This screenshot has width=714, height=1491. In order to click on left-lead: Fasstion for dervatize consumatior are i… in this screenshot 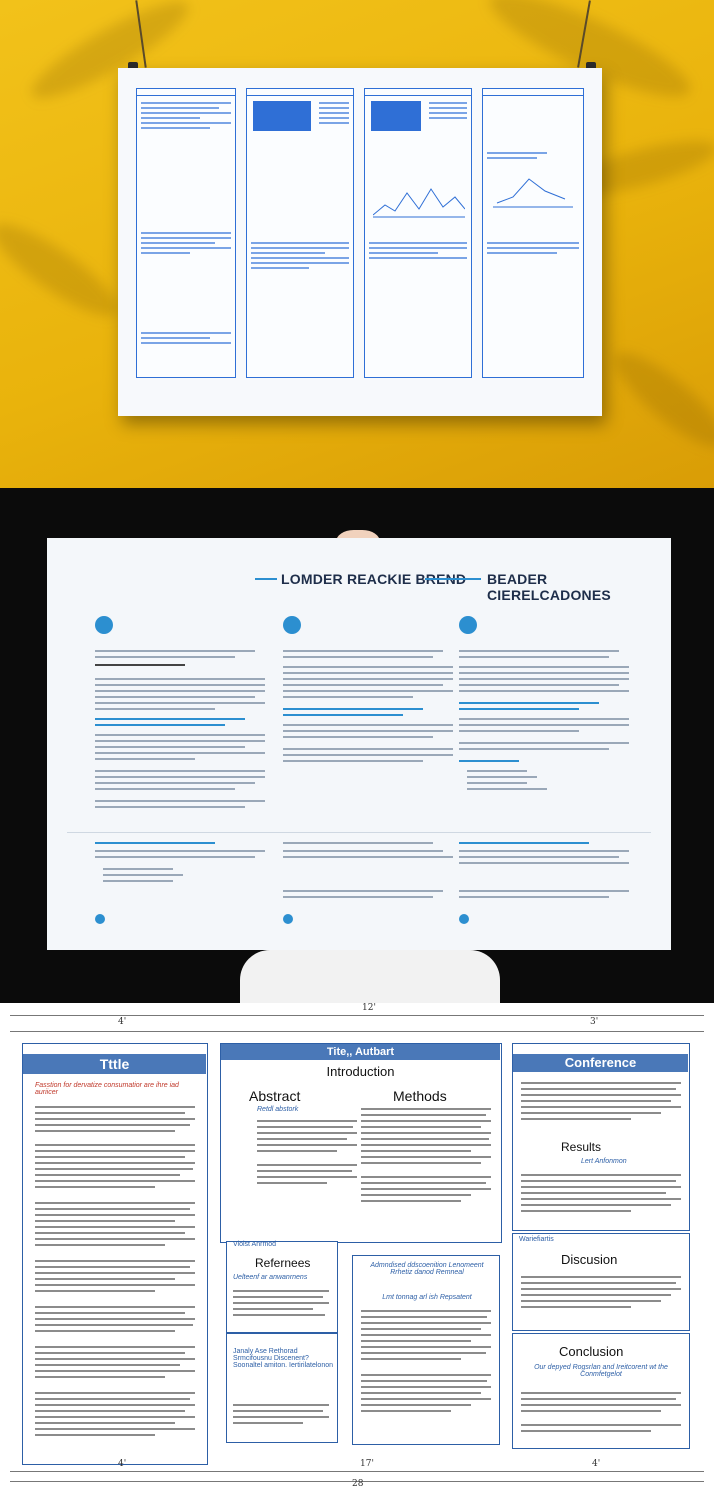, I will do `click(107, 1089)`.